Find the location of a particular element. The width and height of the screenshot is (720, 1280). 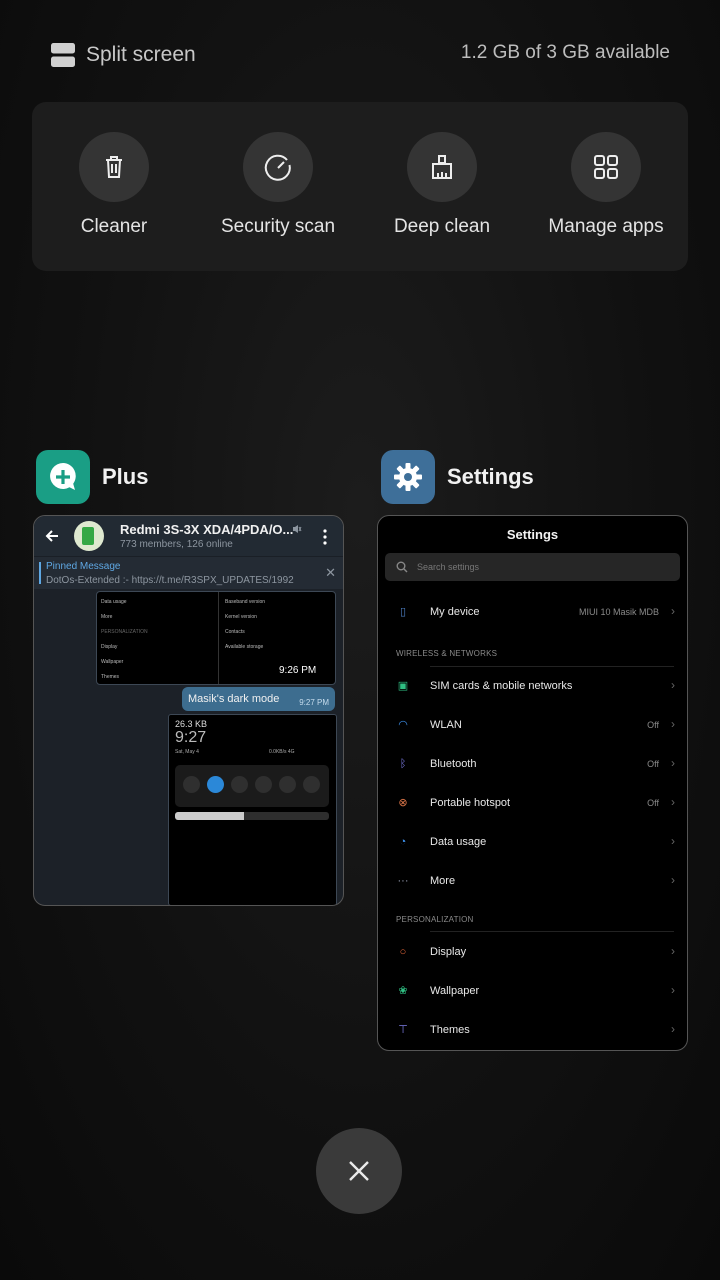

brightness-slider is located at coordinates (252, 816).